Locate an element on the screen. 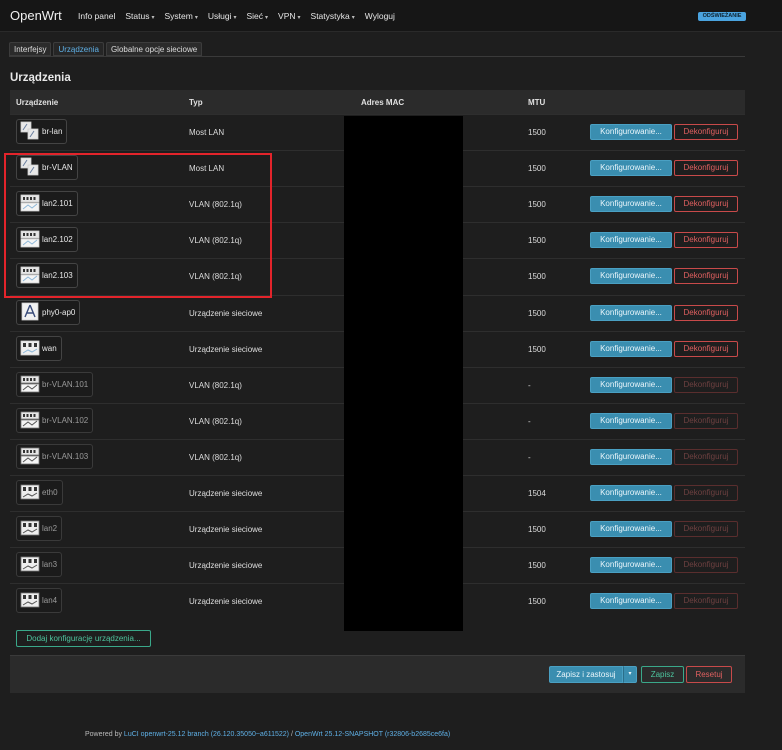 The height and width of the screenshot is (750, 782). device-type: Most LAN is located at coordinates (207, 132).